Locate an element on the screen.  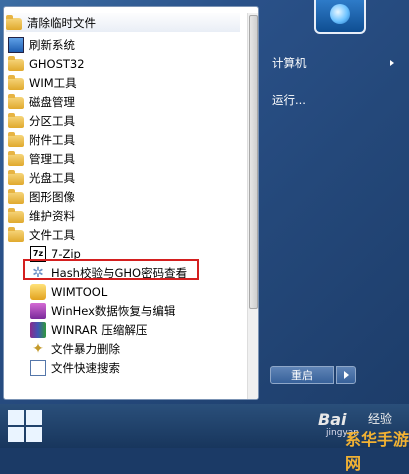
program-force-delete: ✦ 文件暴力删除 is located at coordinates (75, 348).